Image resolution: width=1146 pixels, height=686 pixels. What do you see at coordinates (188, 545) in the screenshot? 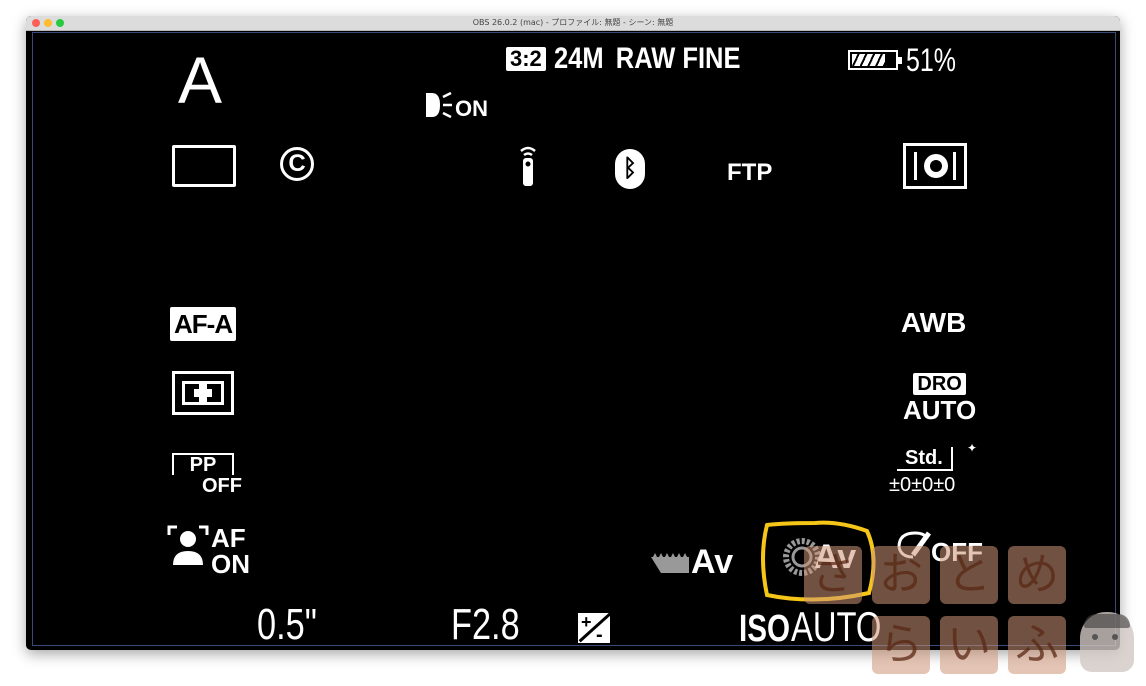
I see `face-detection-icon` at bounding box center [188, 545].